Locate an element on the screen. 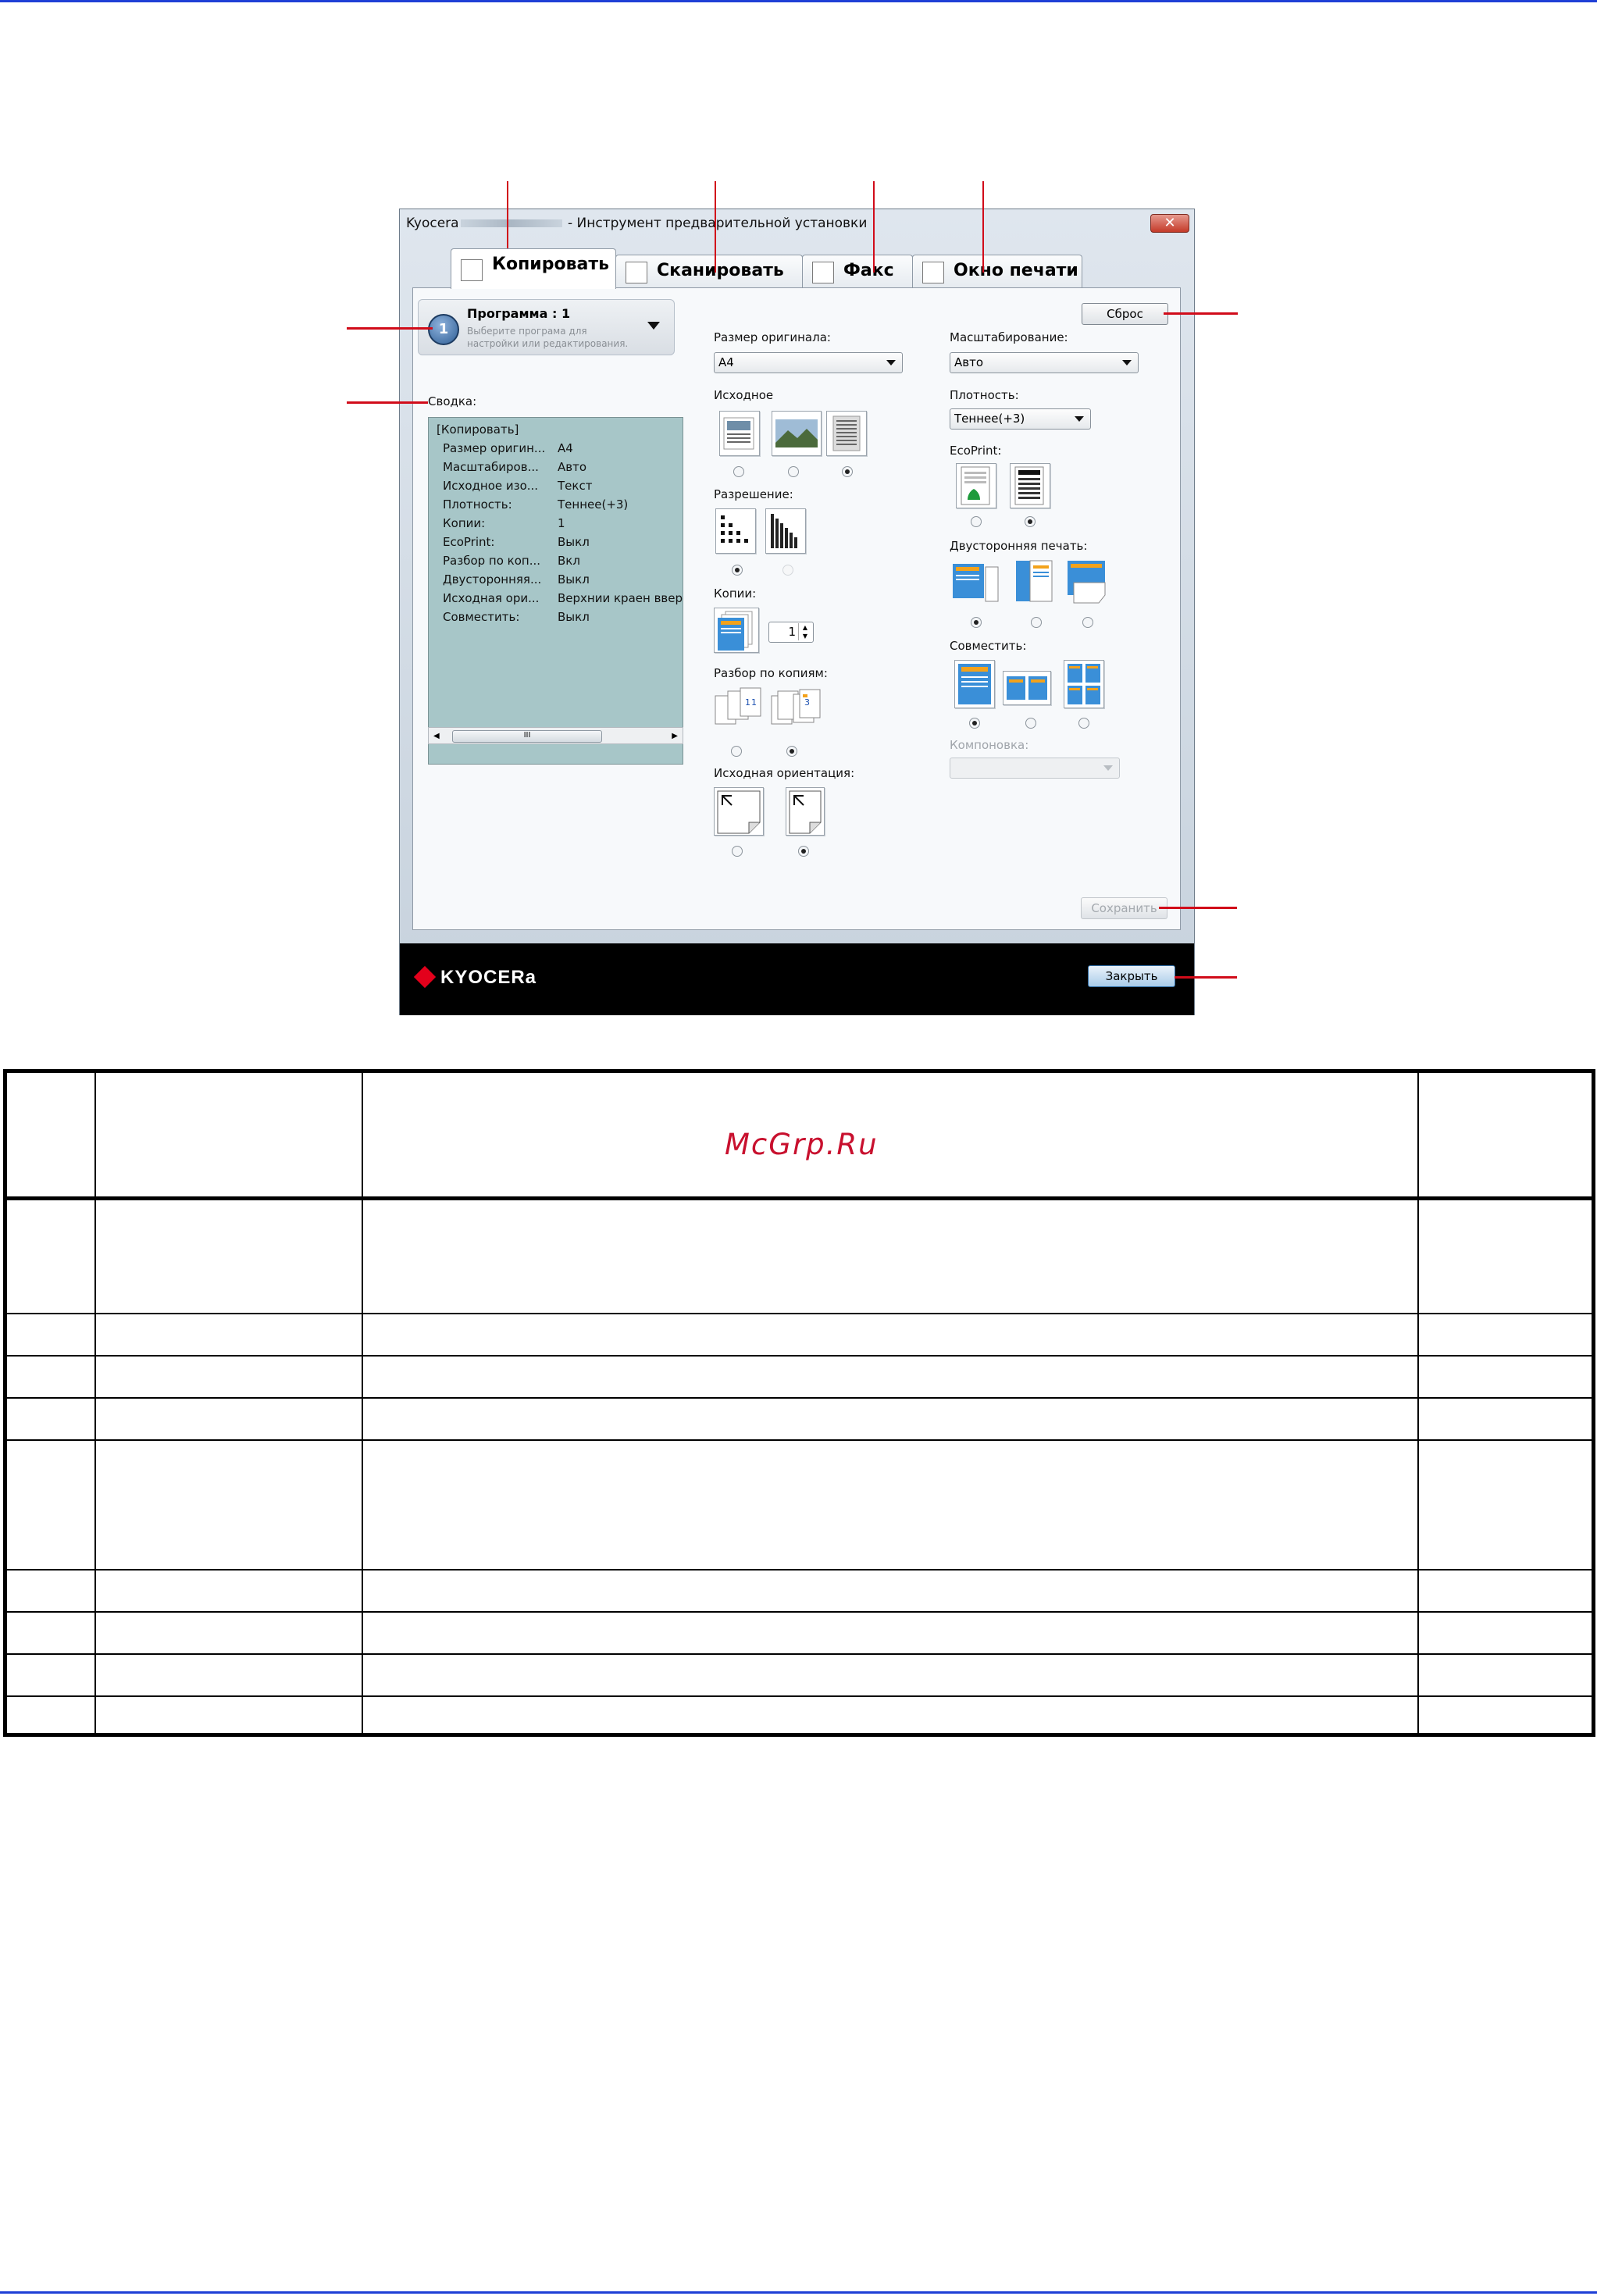 Image resolution: width=1597 pixels, height=2296 pixels. scroll-thumb: III is located at coordinates (527, 736).